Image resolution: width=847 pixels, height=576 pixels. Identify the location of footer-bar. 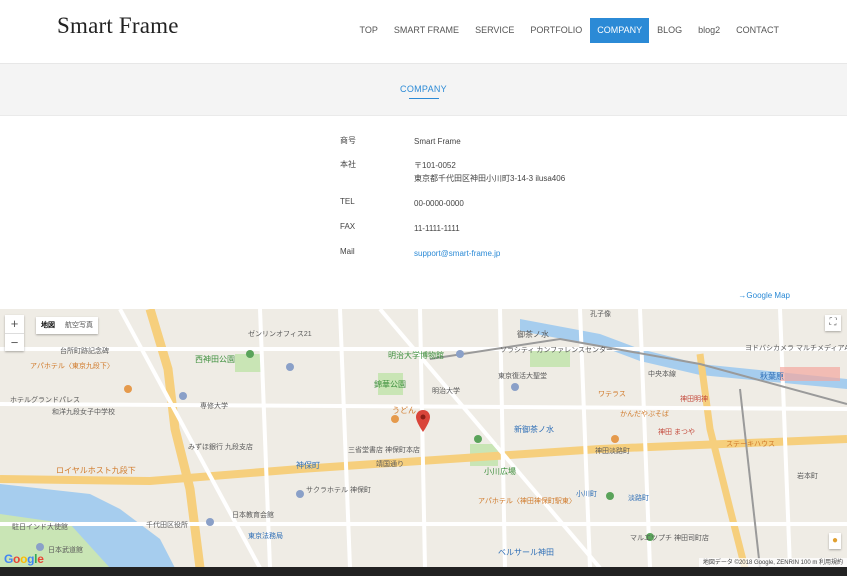
(423, 571).